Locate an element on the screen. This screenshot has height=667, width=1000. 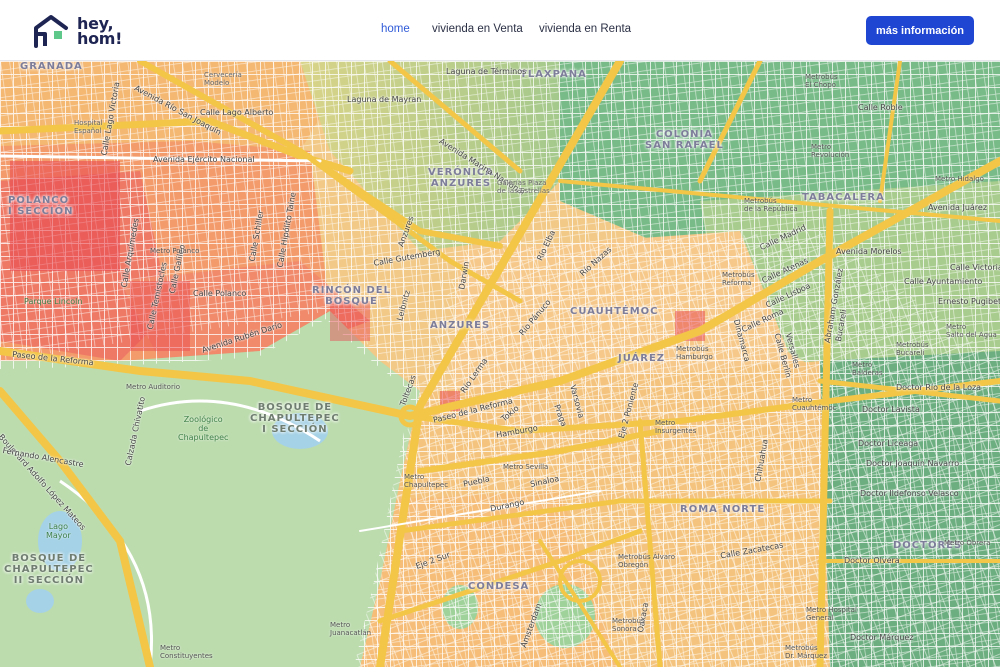
area-label-bosque-chapultepec-1: BOSQUE DE CHAPULTEPEC I SECCIÓN is located at coordinates (295, 418).